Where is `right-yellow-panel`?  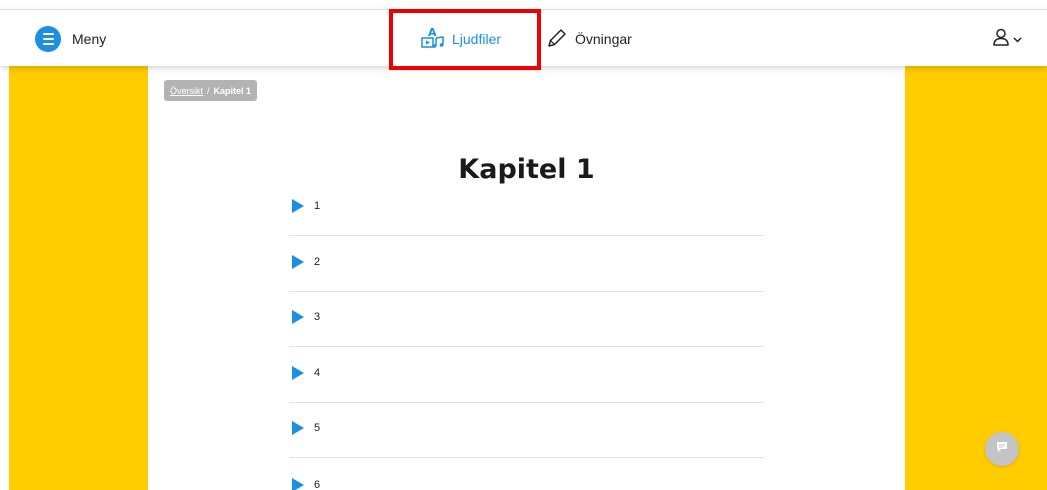 right-yellow-panel is located at coordinates (976, 278).